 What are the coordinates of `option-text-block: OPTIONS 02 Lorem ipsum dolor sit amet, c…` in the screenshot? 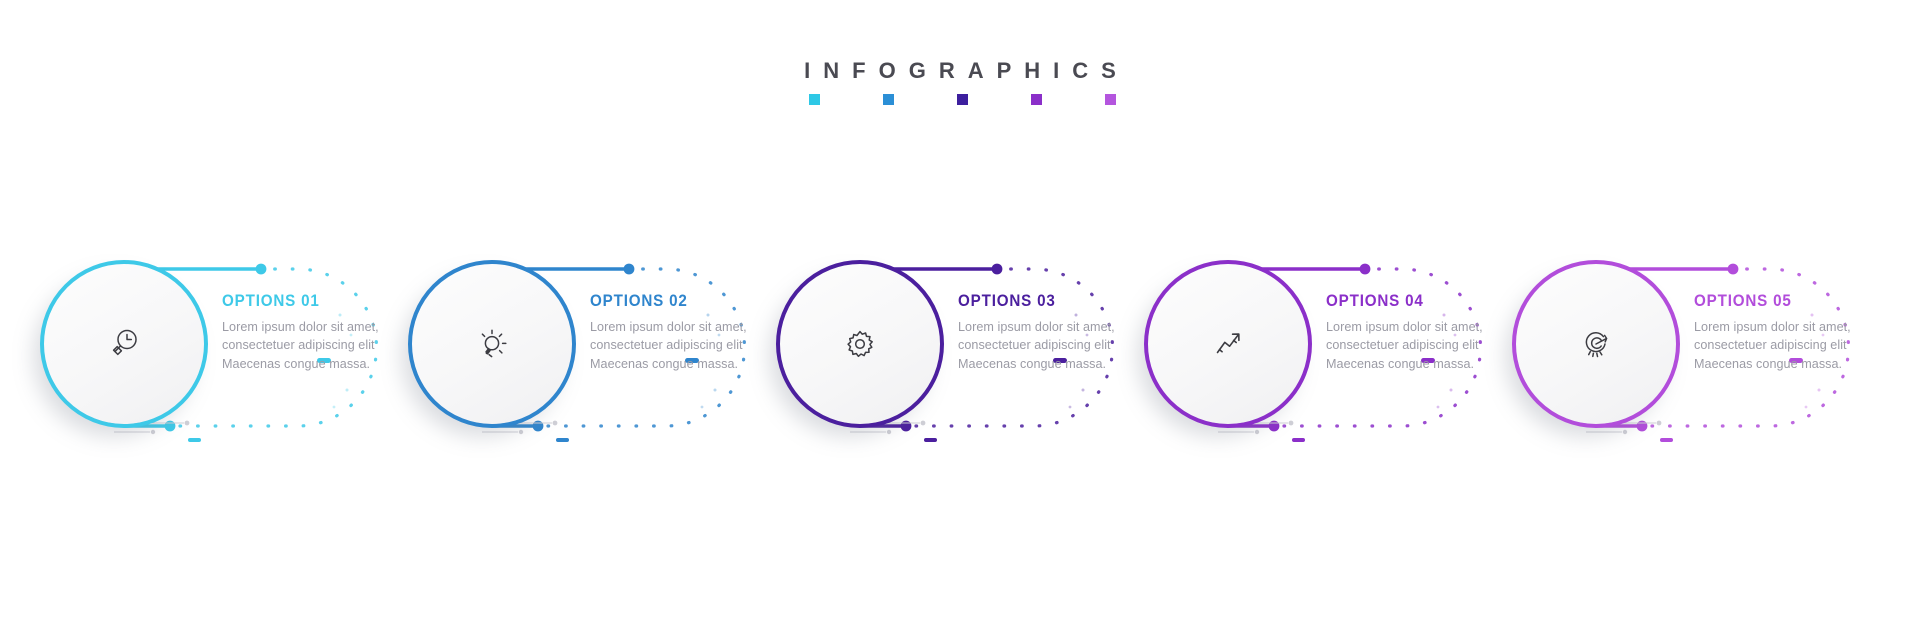 It's located at (685, 333).